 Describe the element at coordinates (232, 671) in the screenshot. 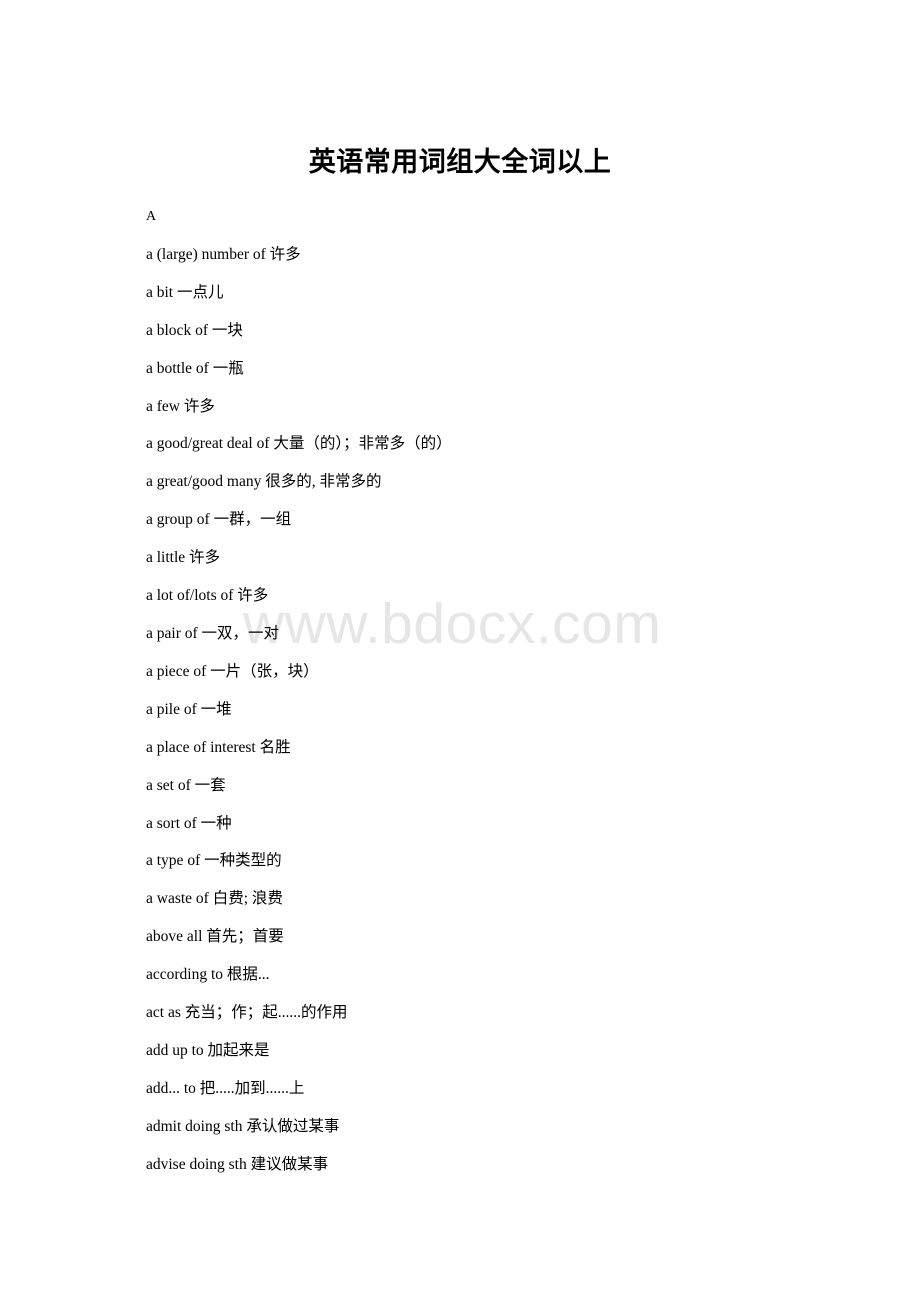

I see `list-item: a piece of 一片（张，块）` at that location.